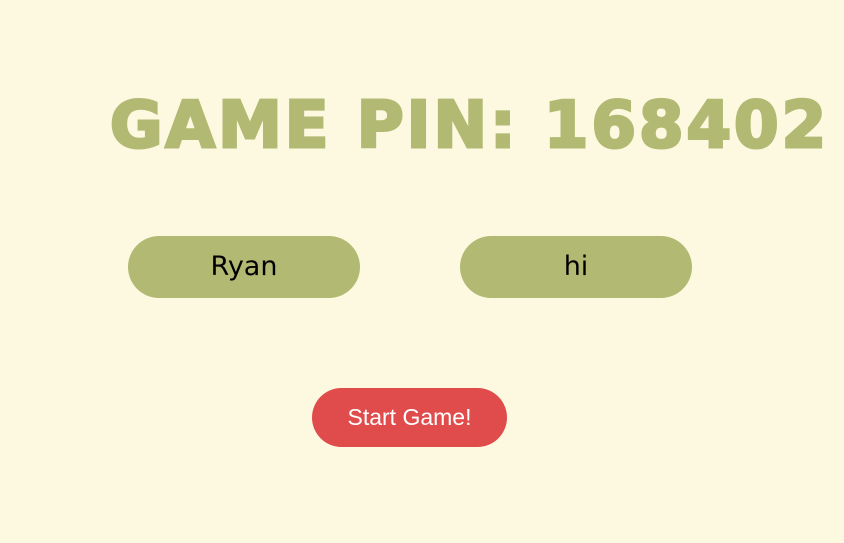  Describe the element at coordinates (469, 126) in the screenshot. I see `game-pin-title: GAME PIN: 168402` at that location.